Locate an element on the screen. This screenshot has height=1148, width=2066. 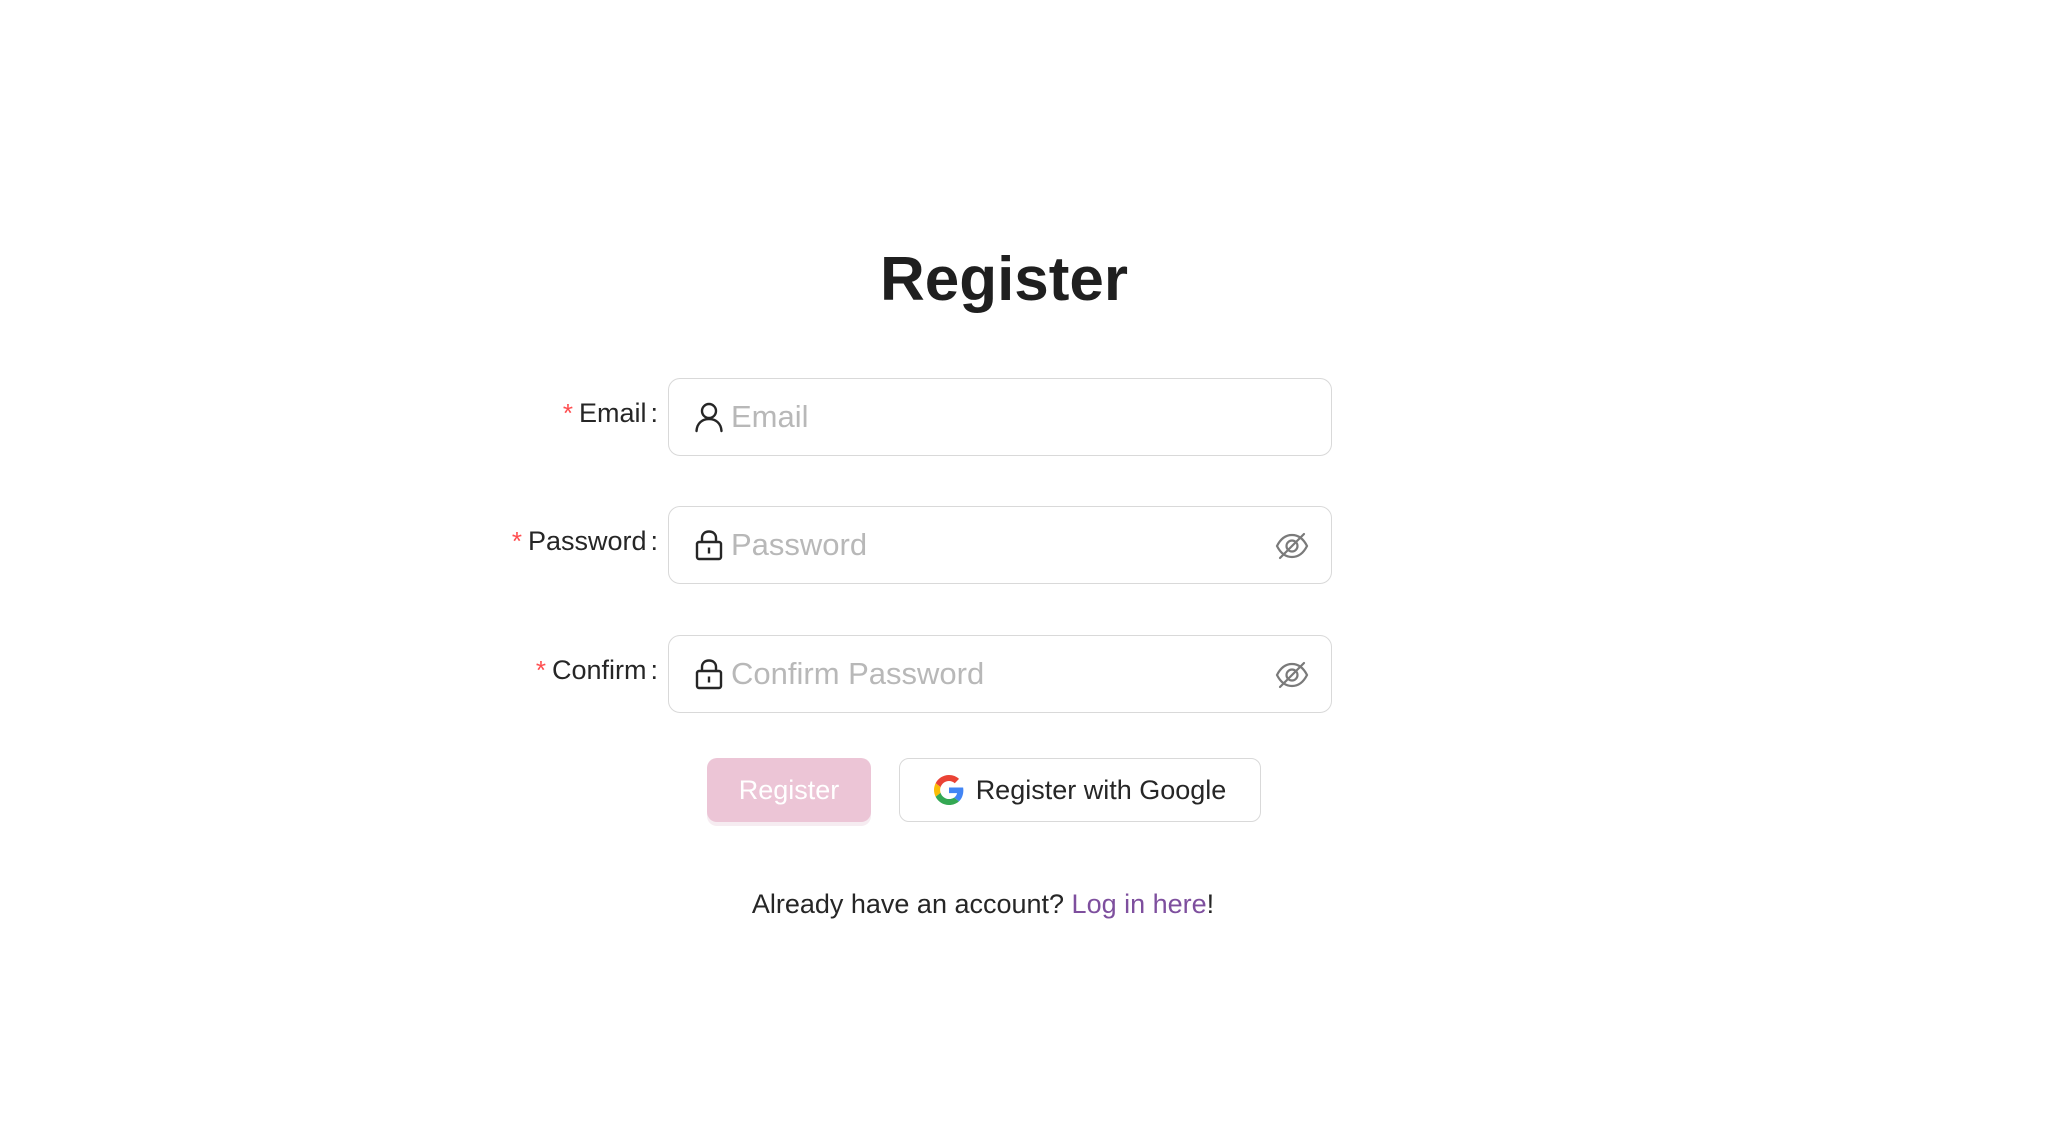
confirm-form-item: * Confirm: is located at coordinates (670, 675).